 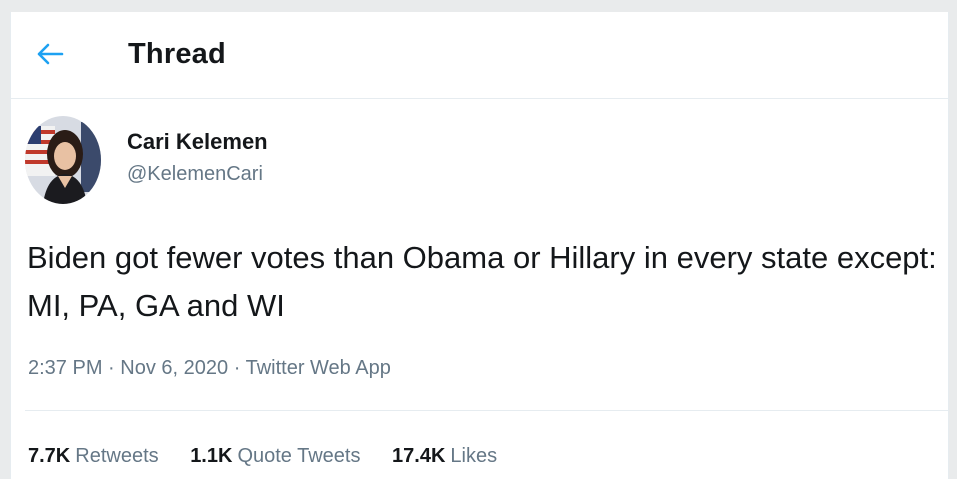 I want to click on retweets-stat: 7.7K Retweets, so click(x=93, y=456).